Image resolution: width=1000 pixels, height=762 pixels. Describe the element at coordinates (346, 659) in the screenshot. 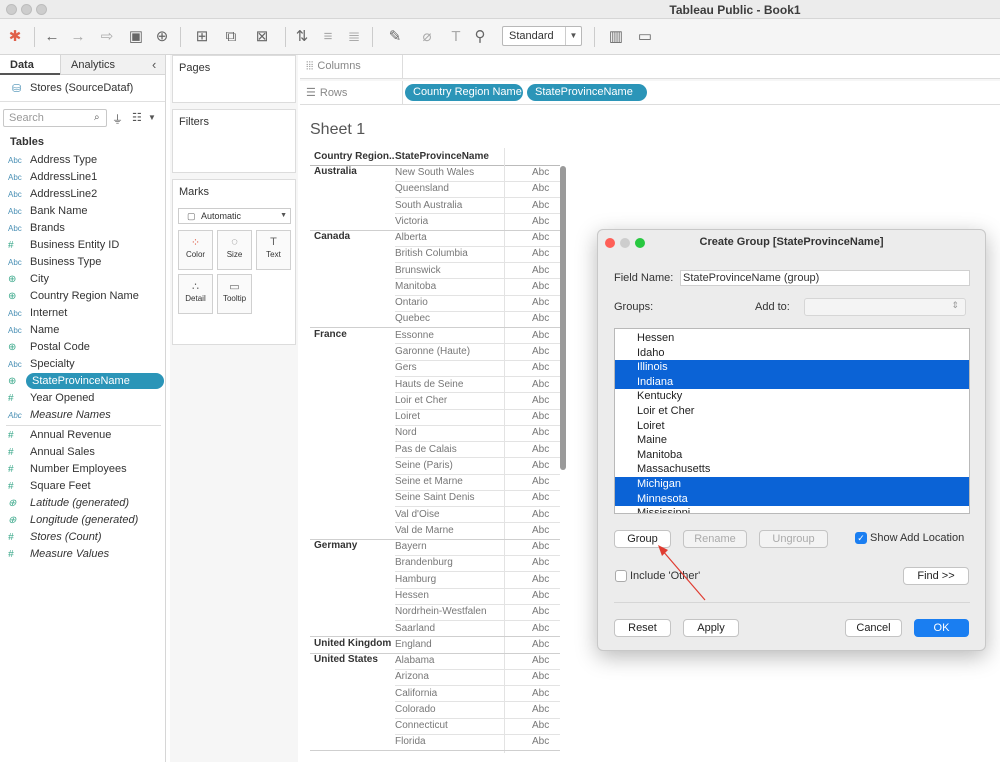

I see `country-header-cell: United States` at that location.